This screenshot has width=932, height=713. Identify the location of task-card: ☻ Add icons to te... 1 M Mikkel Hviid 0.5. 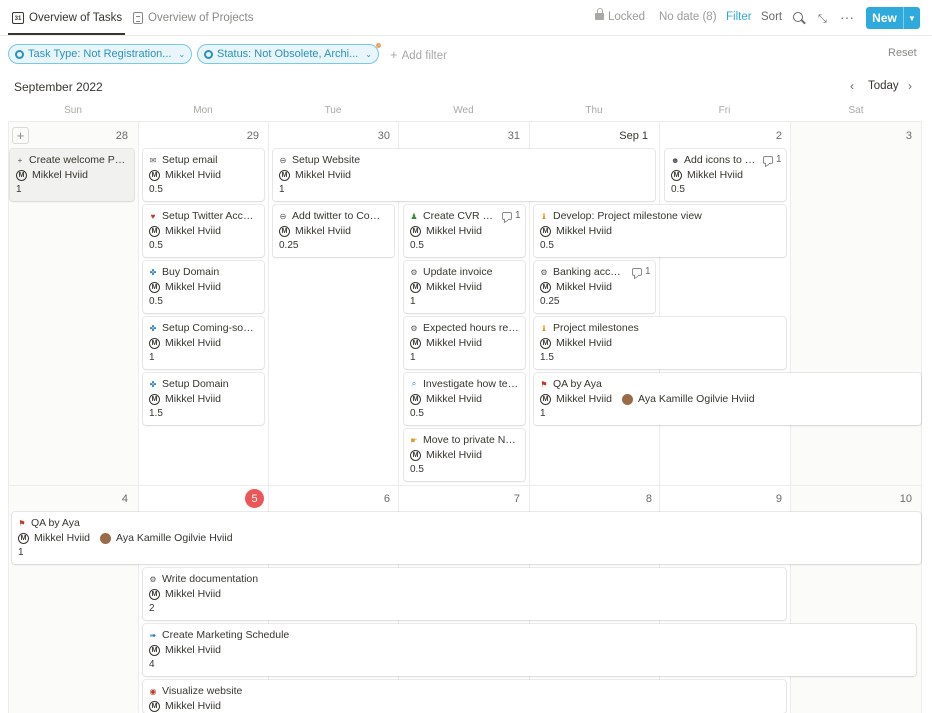
(725, 175).